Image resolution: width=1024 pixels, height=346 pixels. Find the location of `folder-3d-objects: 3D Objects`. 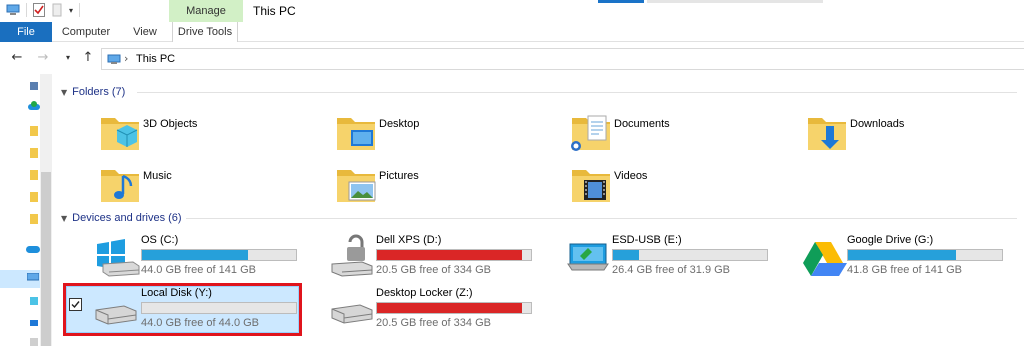

folder-3d-objects: 3D Objects is located at coordinates (207, 133).